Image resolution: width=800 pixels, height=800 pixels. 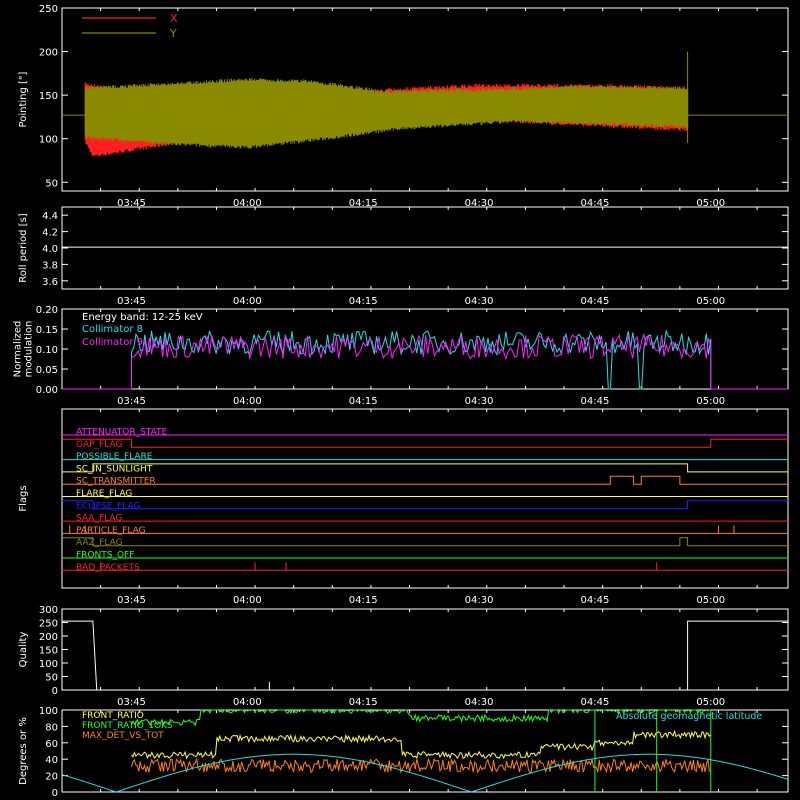 What do you see at coordinates (710, 301) in the screenshot?
I see `roll-xtick-label: 05:00` at bounding box center [710, 301].